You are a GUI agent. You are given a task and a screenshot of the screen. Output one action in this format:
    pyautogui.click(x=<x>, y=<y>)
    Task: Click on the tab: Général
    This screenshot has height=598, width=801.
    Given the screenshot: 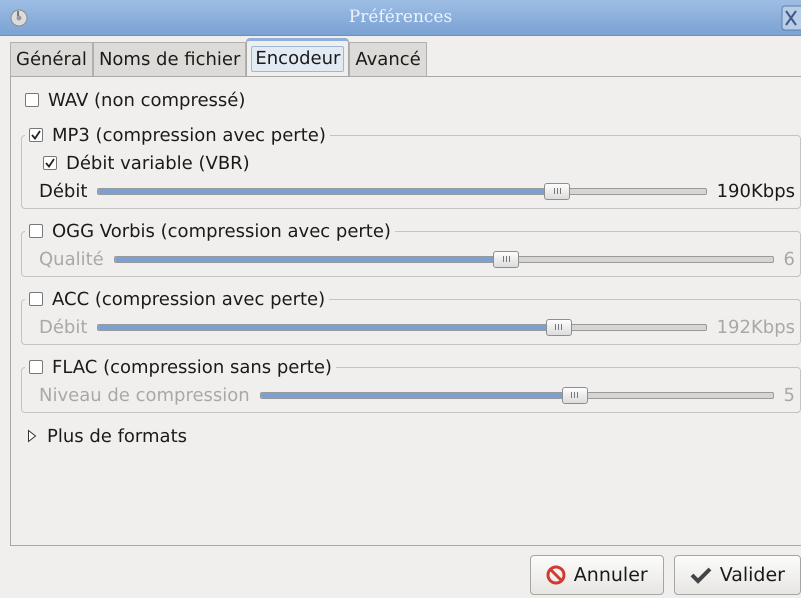 What is the action you would take?
    pyautogui.click(x=51, y=59)
    